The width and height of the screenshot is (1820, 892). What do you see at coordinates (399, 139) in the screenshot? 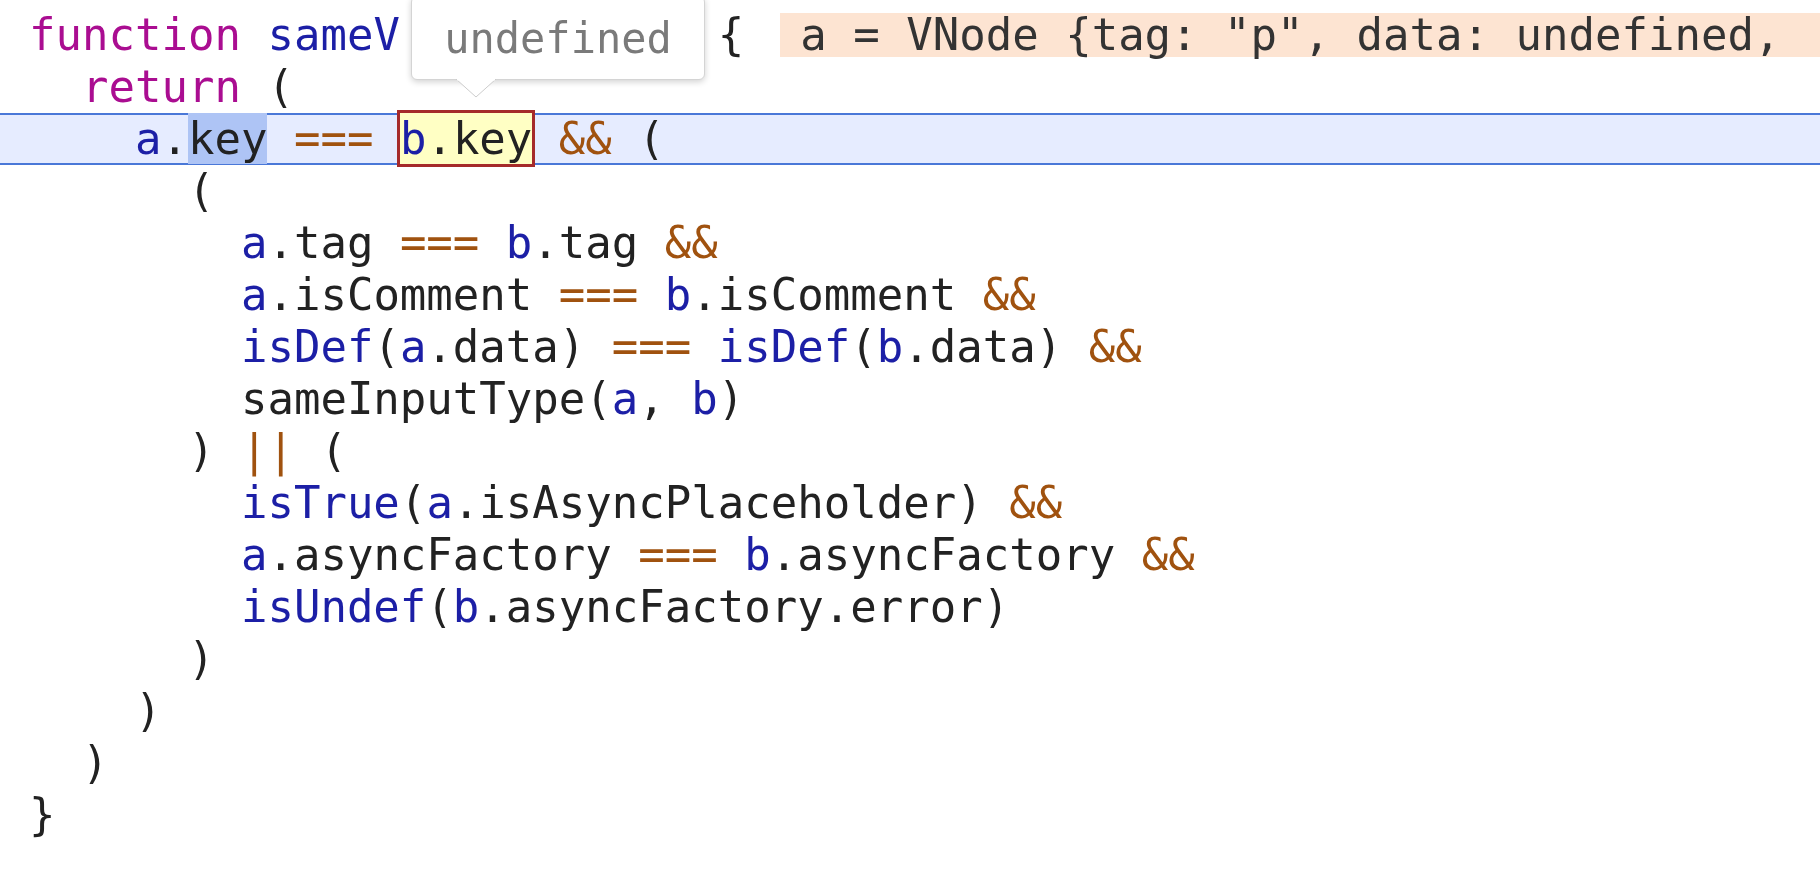
I see `code-line: a.key === b.key && (` at bounding box center [399, 139].